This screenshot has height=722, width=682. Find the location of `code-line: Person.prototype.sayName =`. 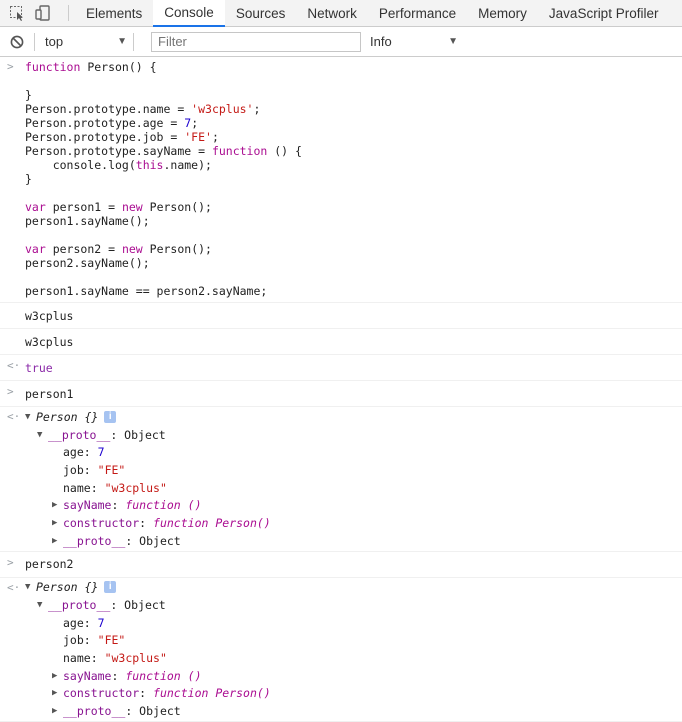

code-line: Person.prototype.sayName = is located at coordinates (118, 151).